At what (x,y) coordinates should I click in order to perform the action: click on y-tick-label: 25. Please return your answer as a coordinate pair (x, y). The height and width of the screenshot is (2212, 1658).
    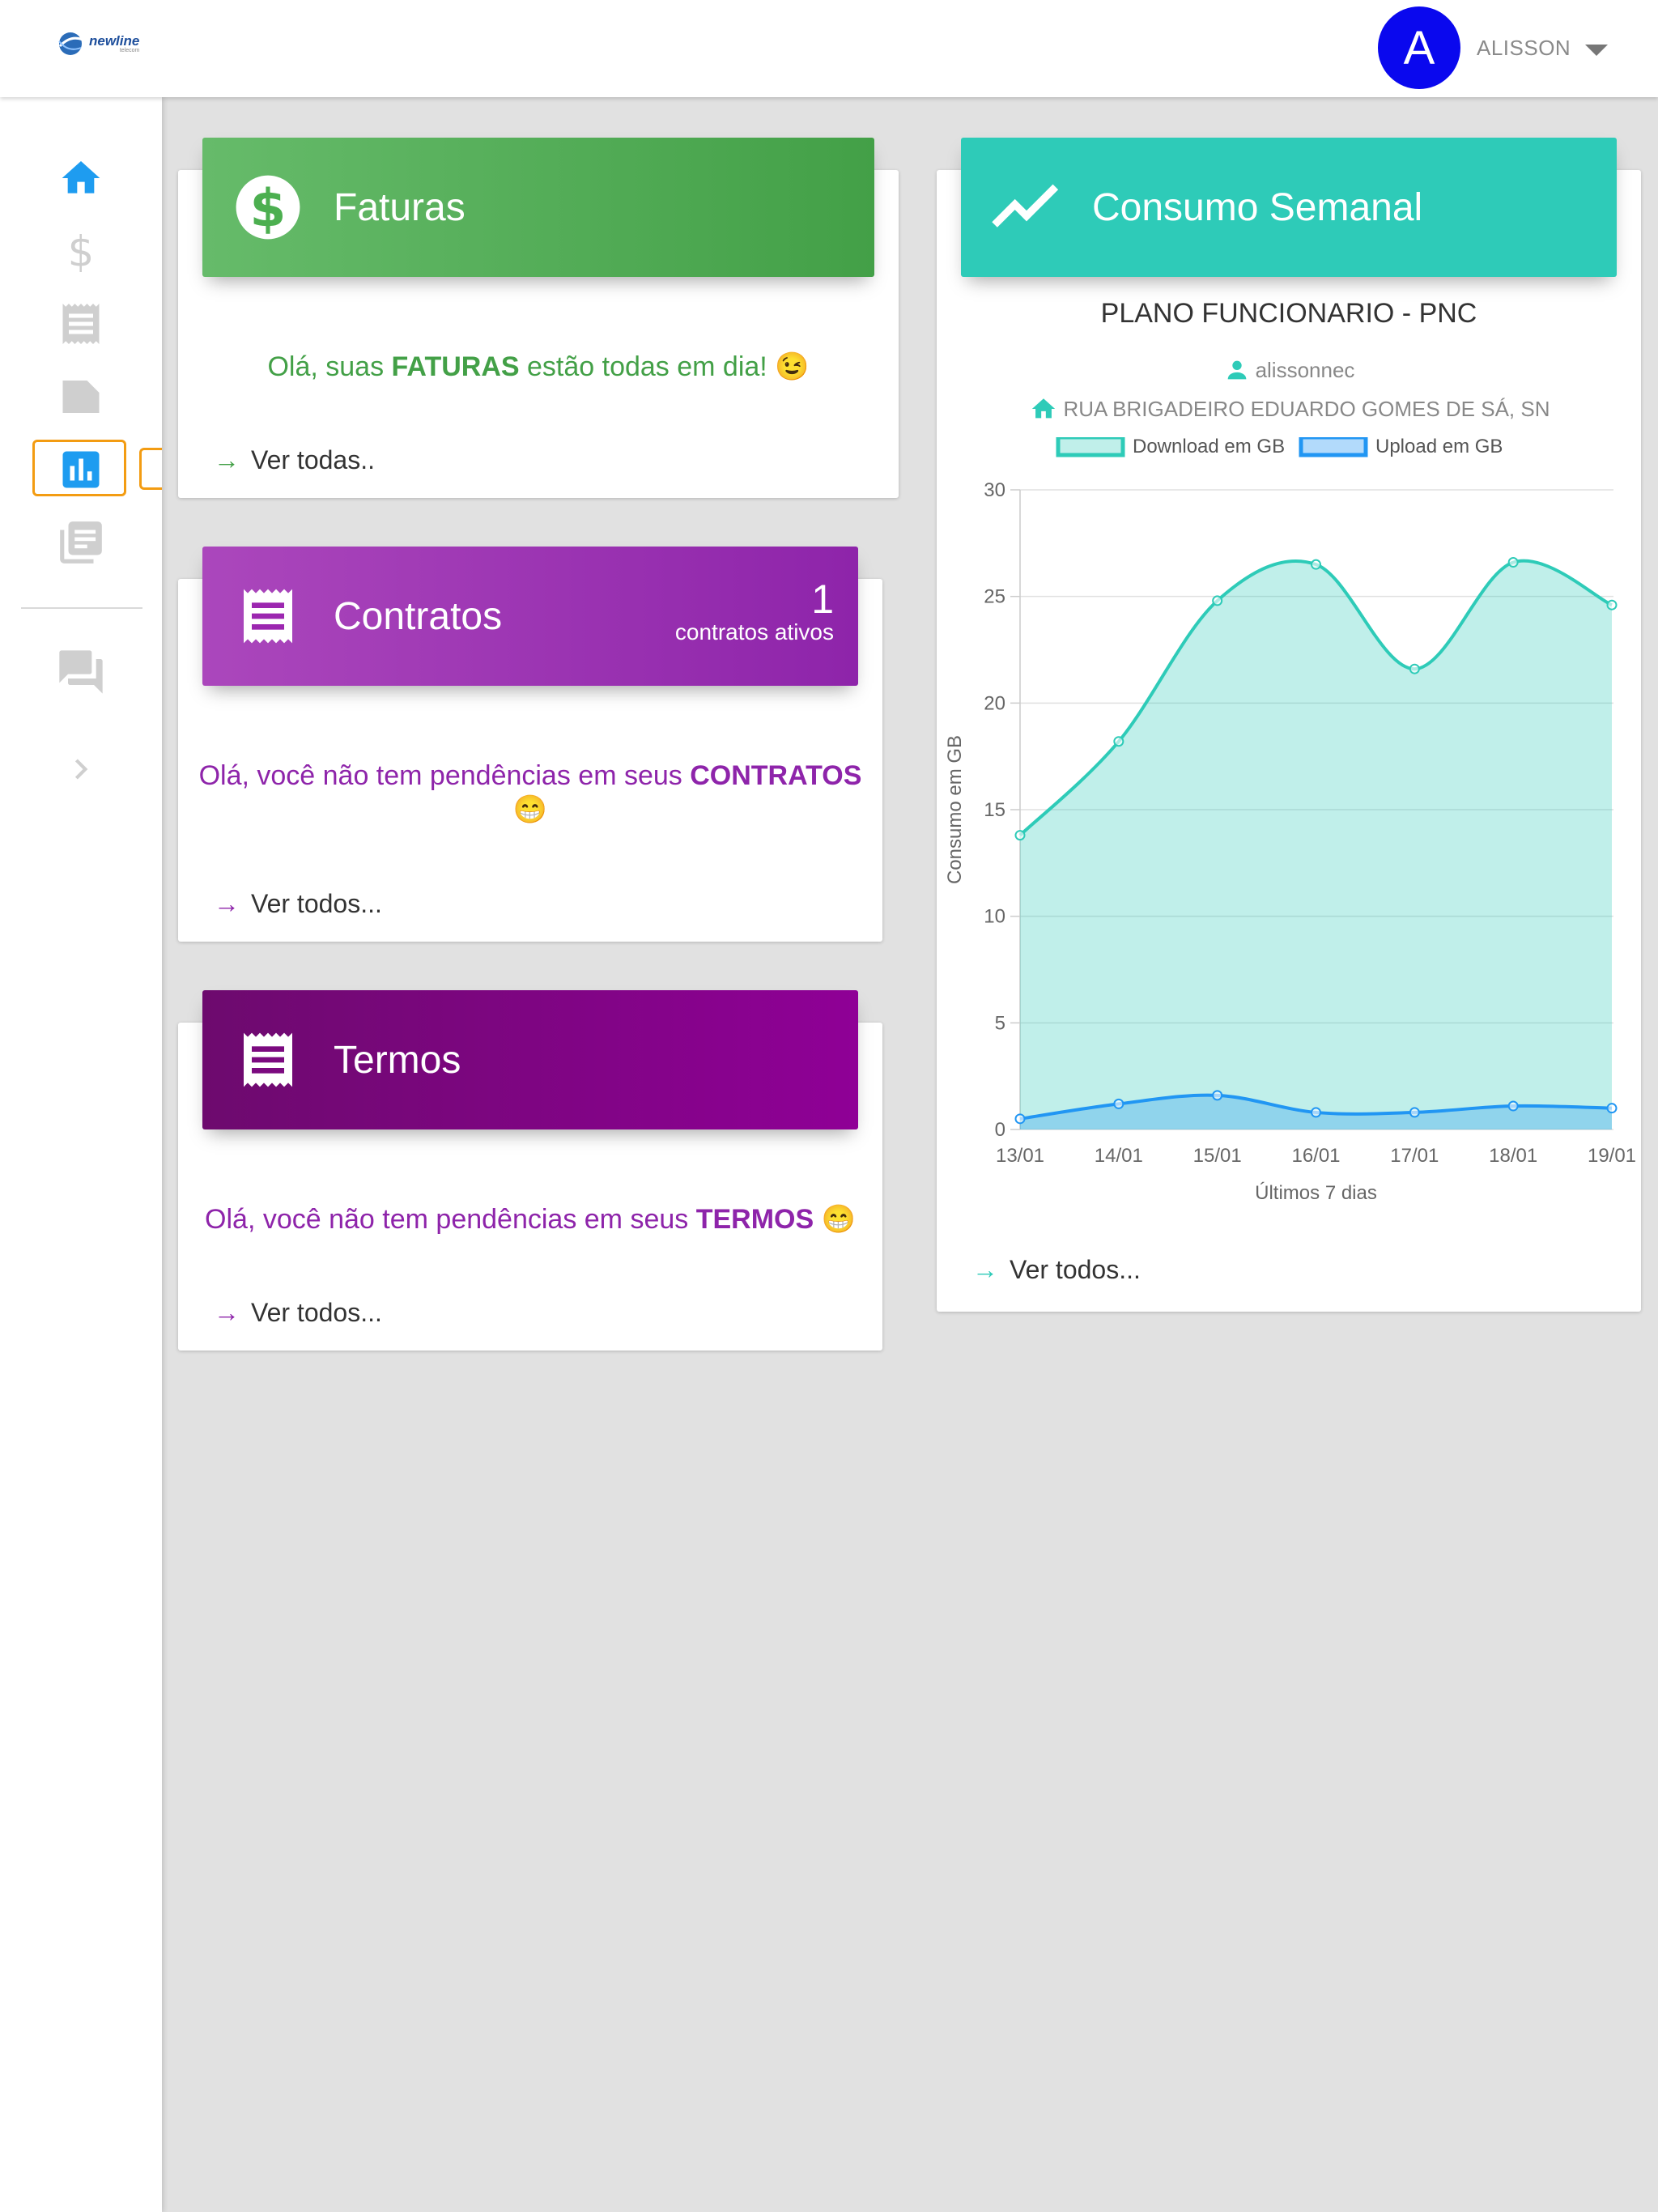
    Looking at the image, I should click on (994, 597).